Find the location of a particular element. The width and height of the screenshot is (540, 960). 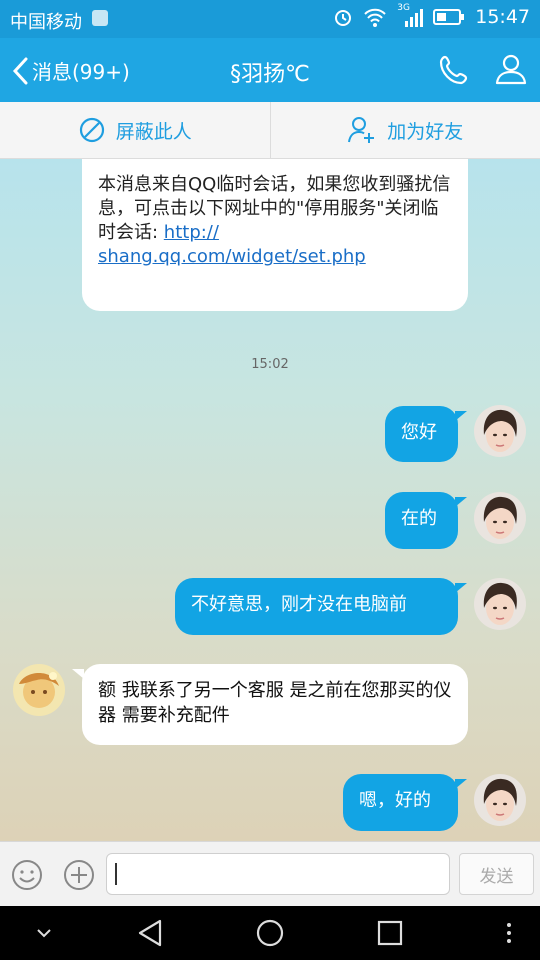

nav-home-icon is located at coordinates (270, 933).